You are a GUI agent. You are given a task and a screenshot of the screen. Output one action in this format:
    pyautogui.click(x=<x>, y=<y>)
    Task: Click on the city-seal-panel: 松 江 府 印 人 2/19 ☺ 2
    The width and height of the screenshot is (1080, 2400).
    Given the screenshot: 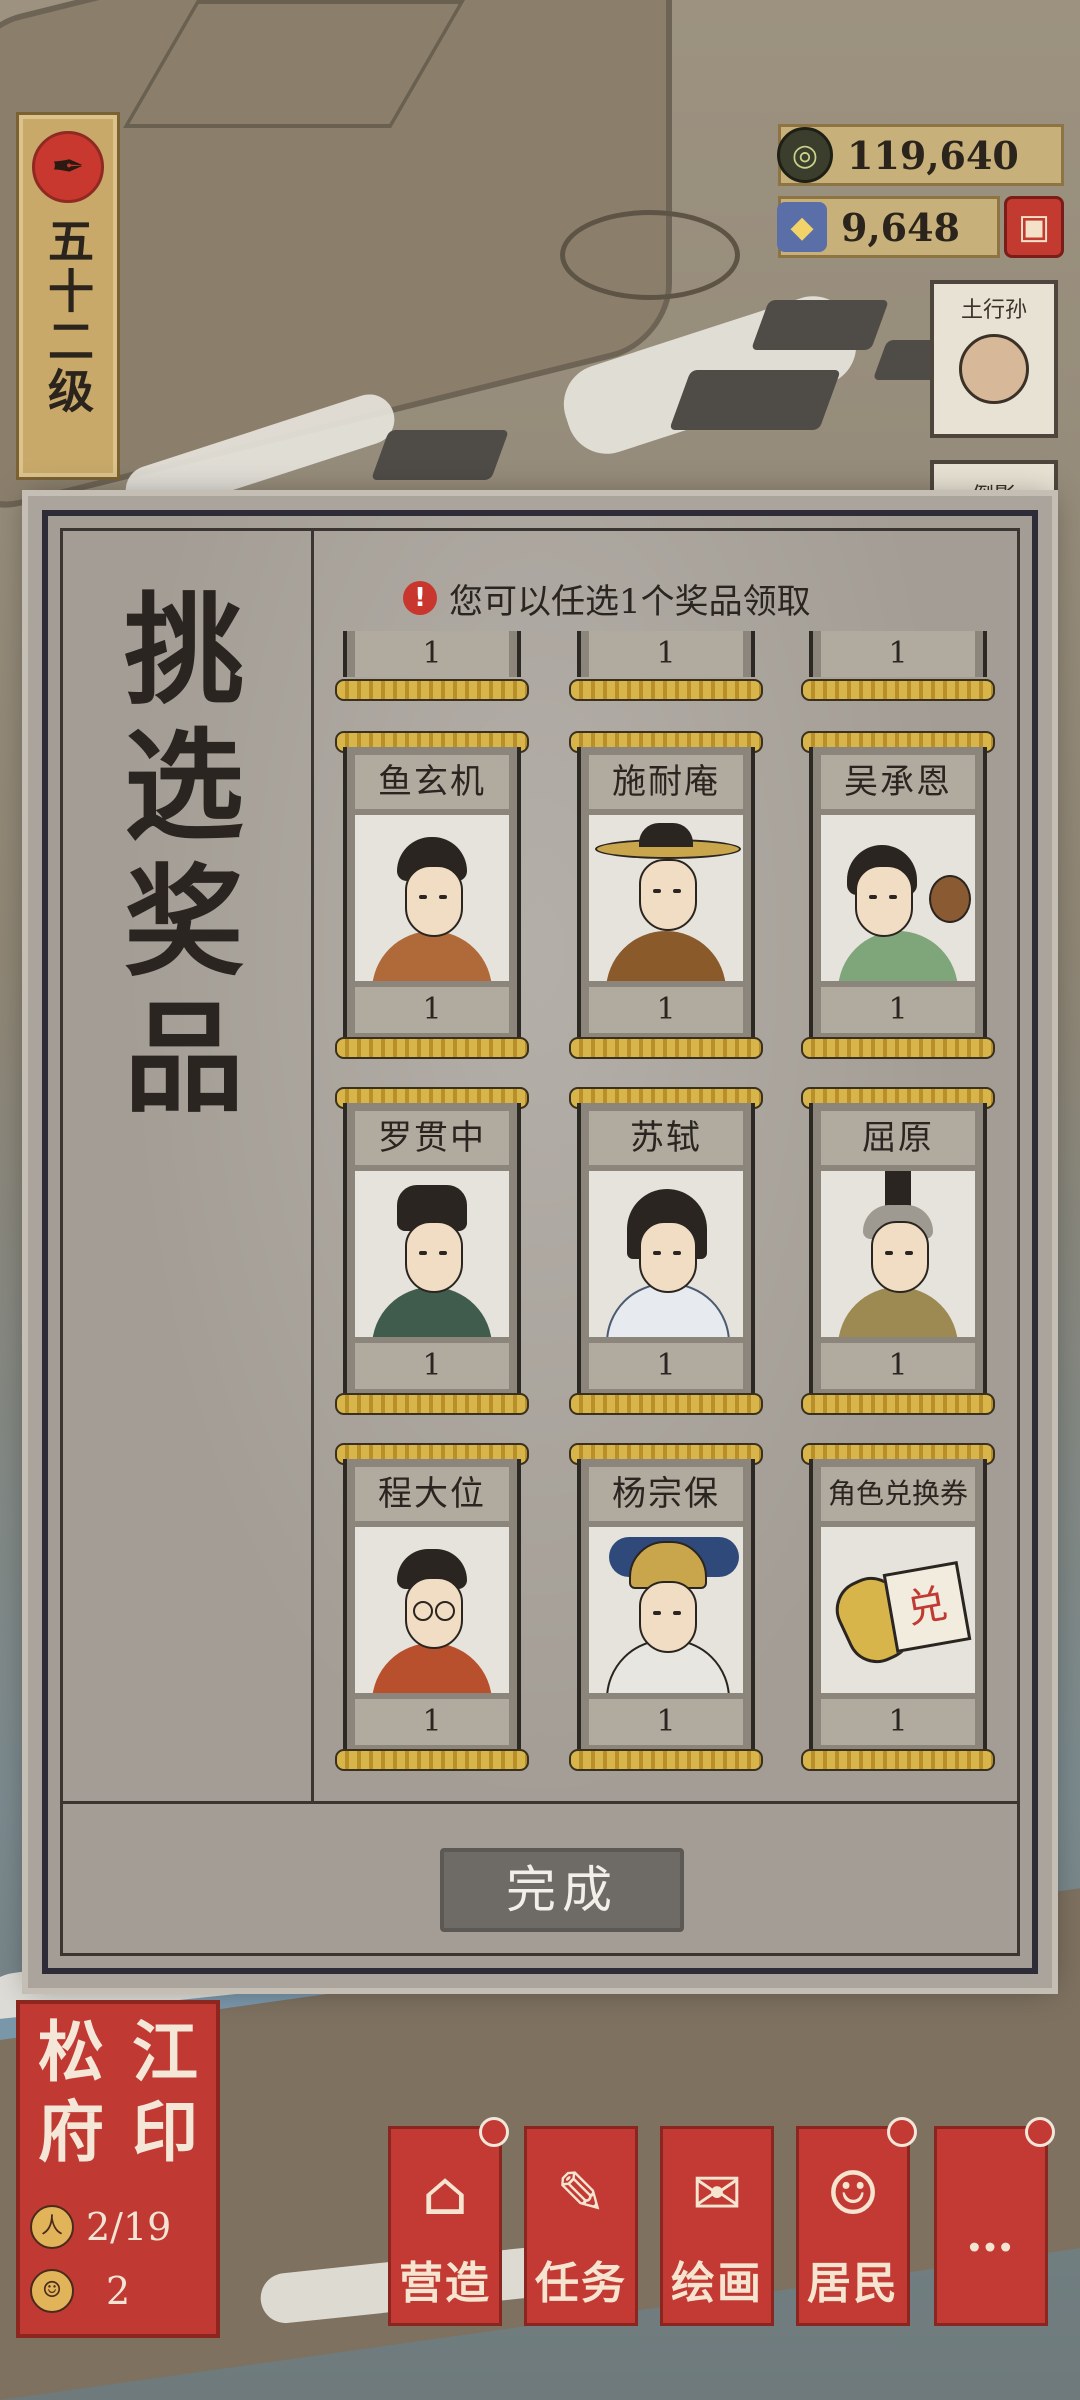 What is the action you would take?
    pyautogui.click(x=118, y=2169)
    